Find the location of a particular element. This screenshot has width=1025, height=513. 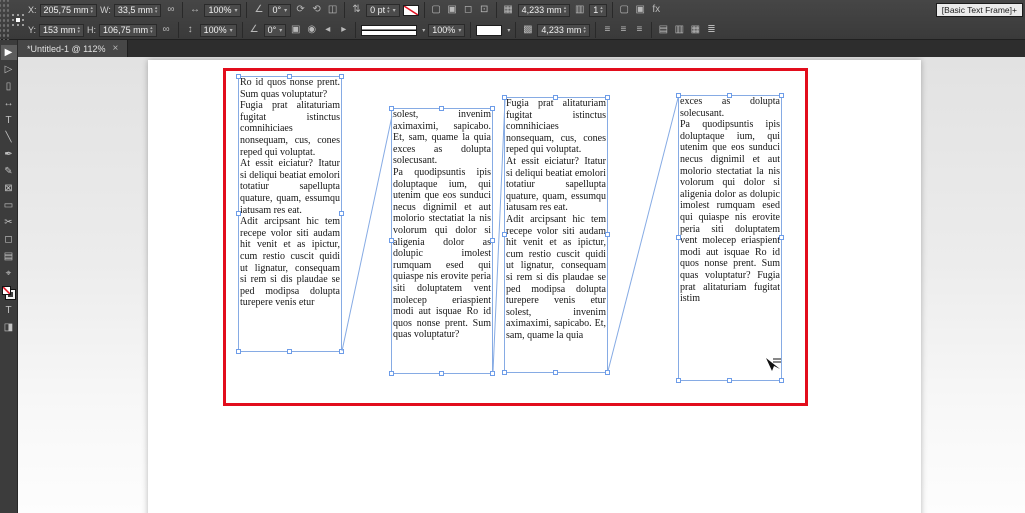

align-center-button: ≡ is located at coordinates (623, 30).